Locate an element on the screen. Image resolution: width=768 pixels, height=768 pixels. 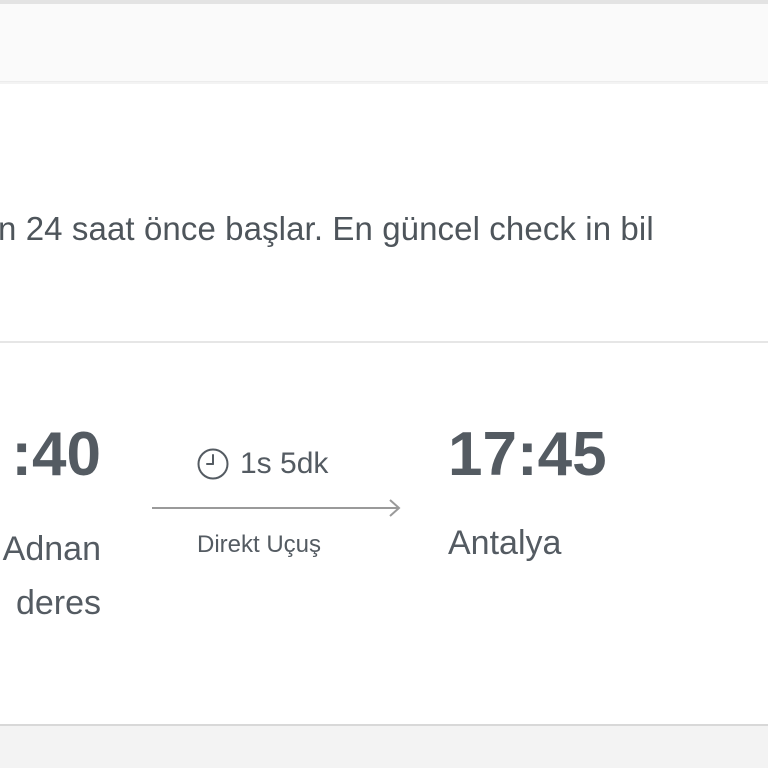
previous-card is located at coordinates (384, 41).